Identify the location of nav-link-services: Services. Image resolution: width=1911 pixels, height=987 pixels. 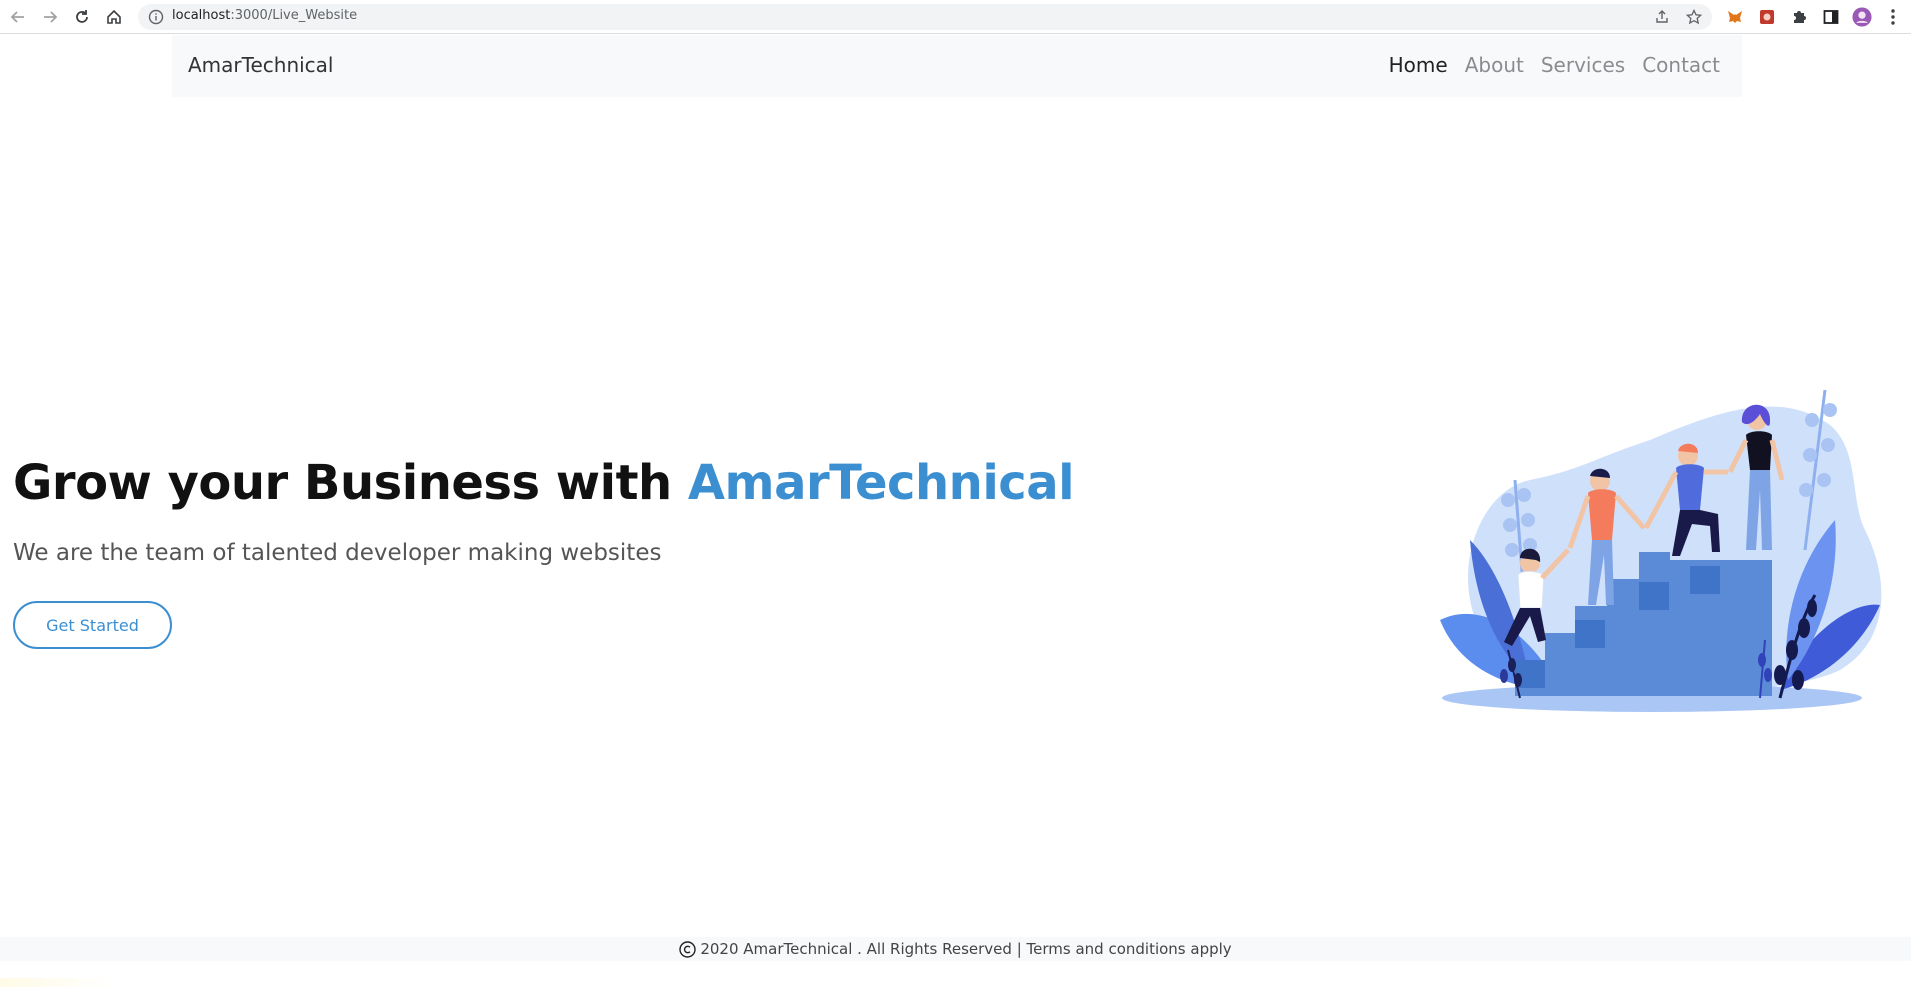
(1583, 65).